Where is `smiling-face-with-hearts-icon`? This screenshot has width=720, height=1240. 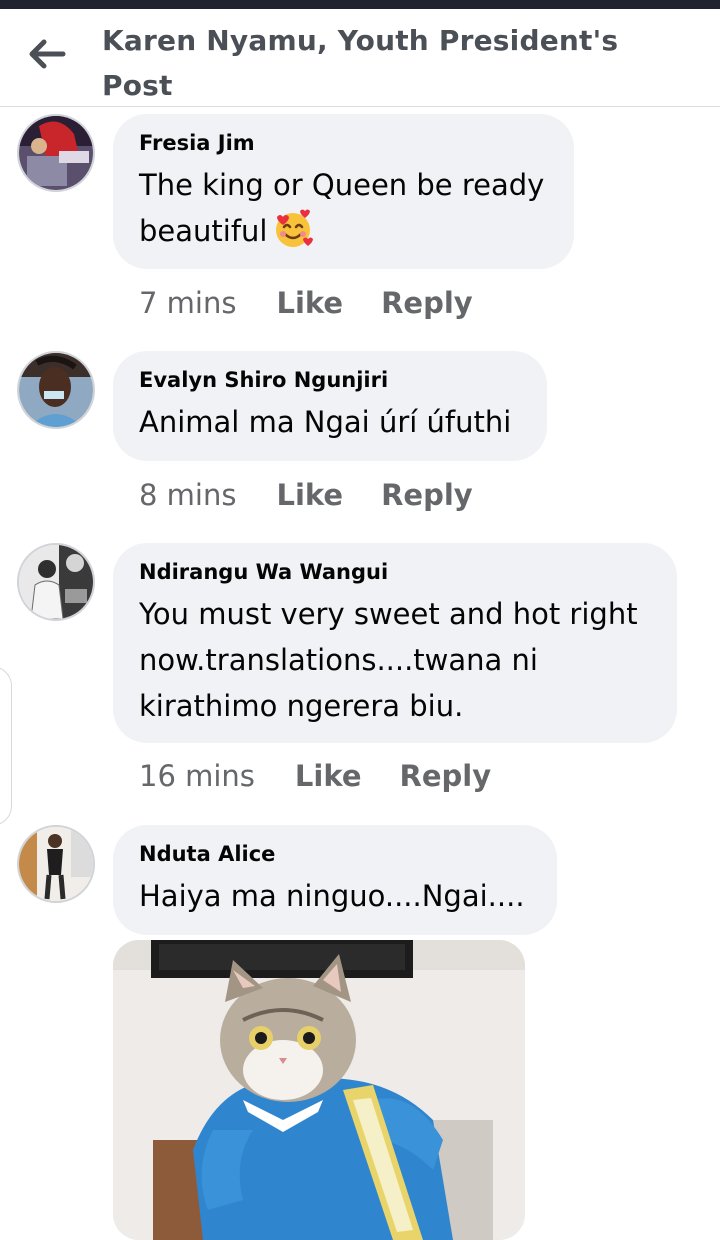 smiling-face-with-hearts-icon is located at coordinates (293, 229).